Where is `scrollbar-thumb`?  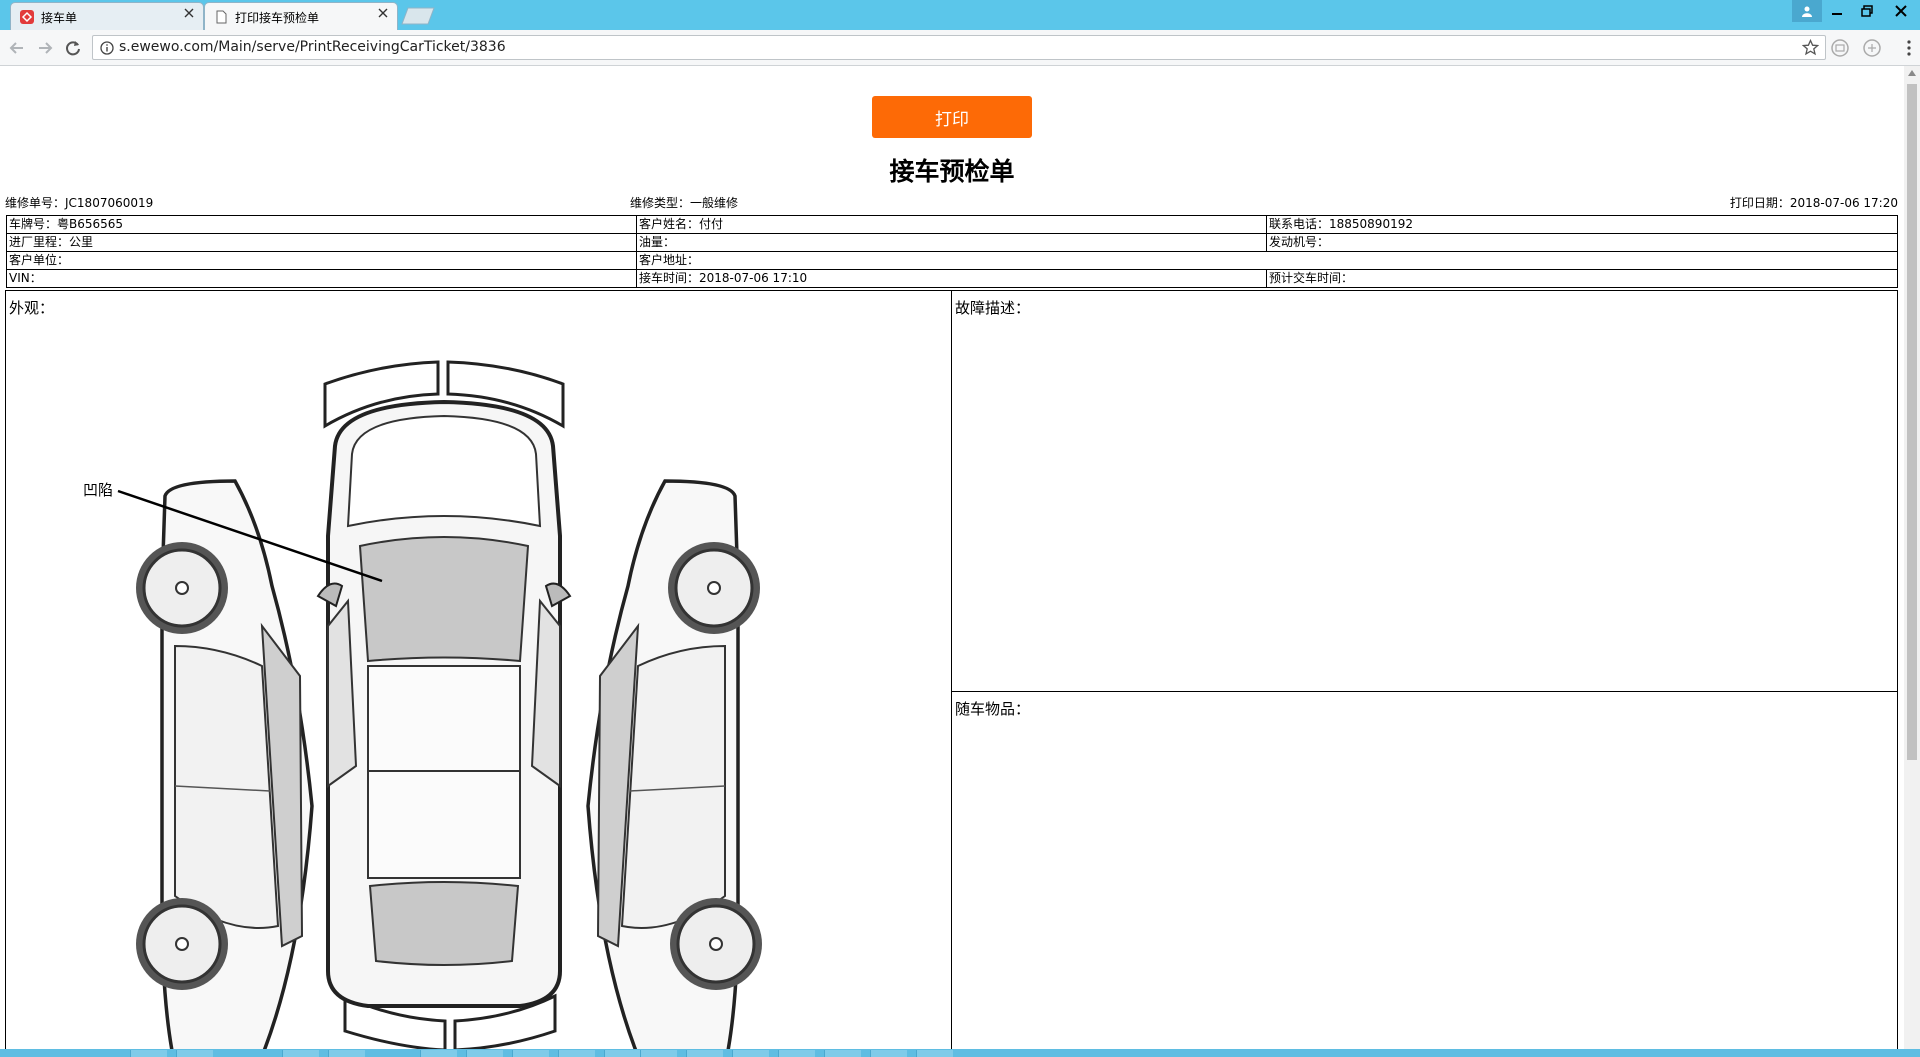
scrollbar-thumb is located at coordinates (1912, 422).